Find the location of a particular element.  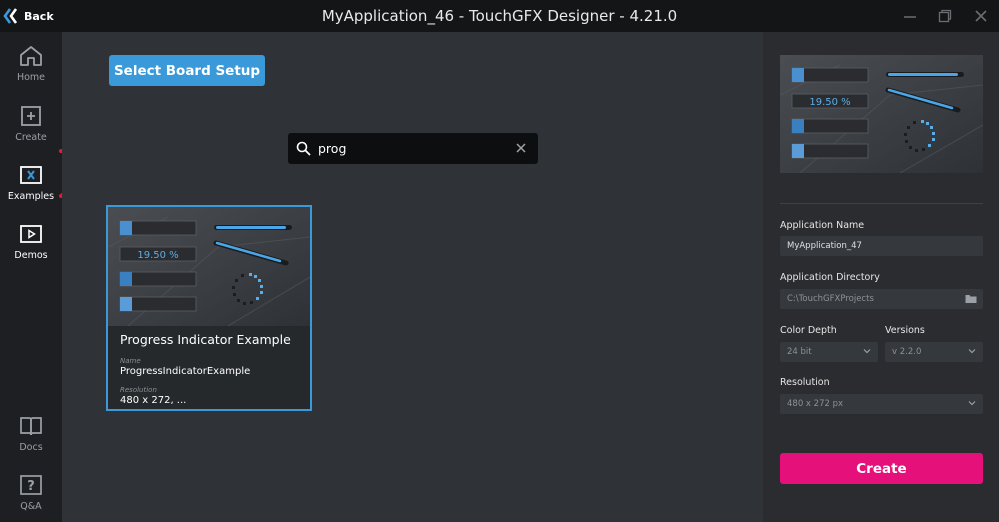

thumbnail-percent-text: 19.50 % is located at coordinates (157, 255).